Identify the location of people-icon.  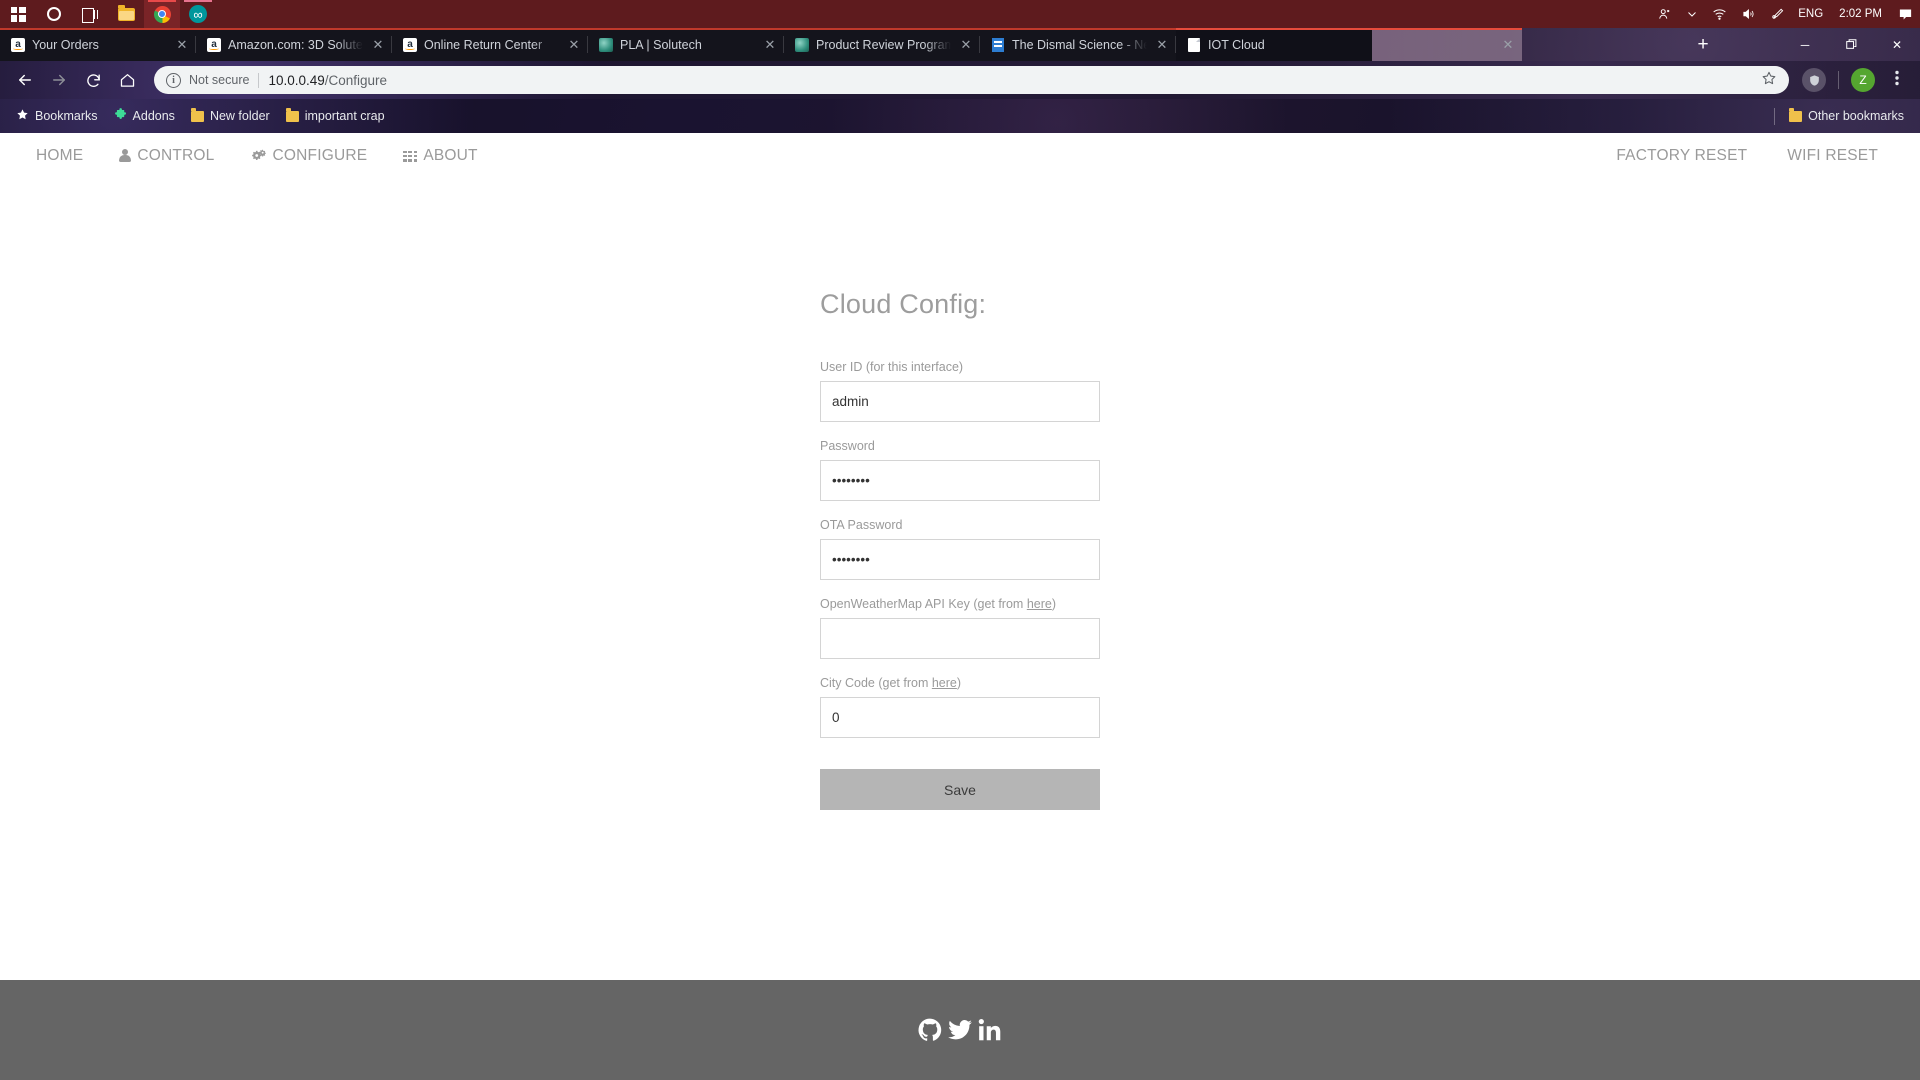
(1665, 14).